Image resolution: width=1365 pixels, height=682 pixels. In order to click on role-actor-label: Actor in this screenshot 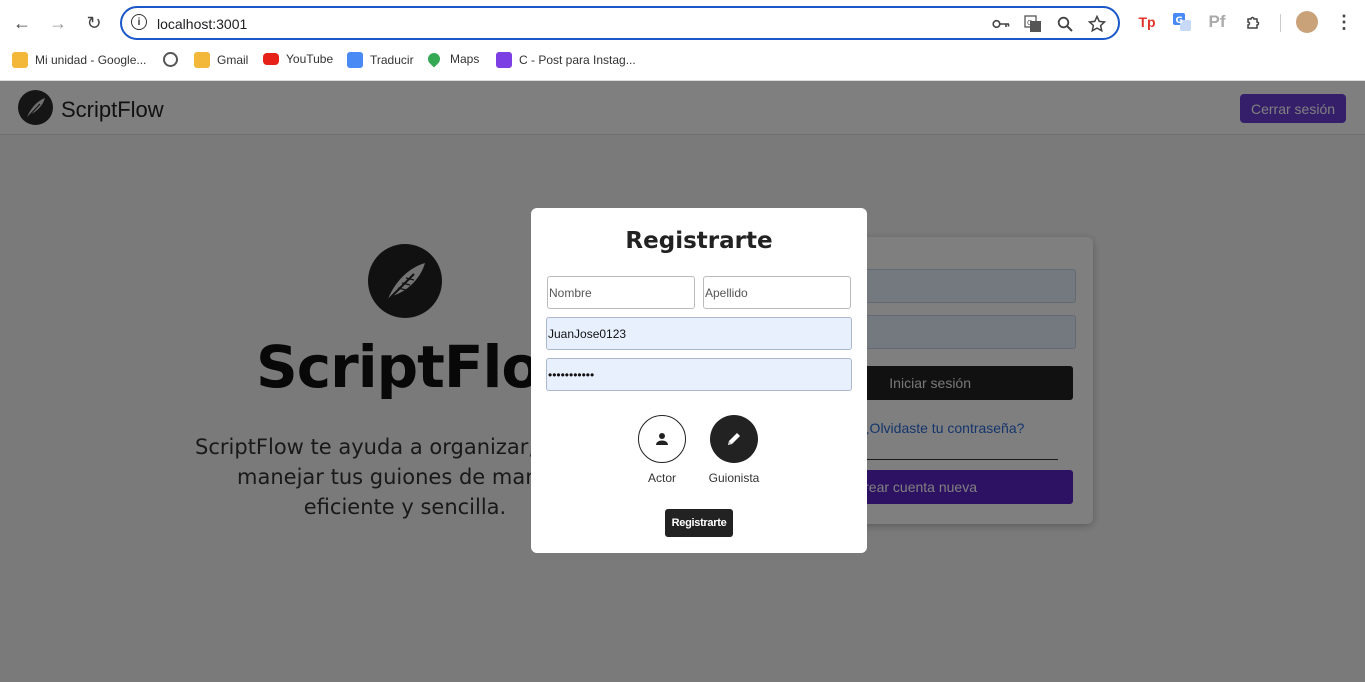, I will do `click(661, 478)`.